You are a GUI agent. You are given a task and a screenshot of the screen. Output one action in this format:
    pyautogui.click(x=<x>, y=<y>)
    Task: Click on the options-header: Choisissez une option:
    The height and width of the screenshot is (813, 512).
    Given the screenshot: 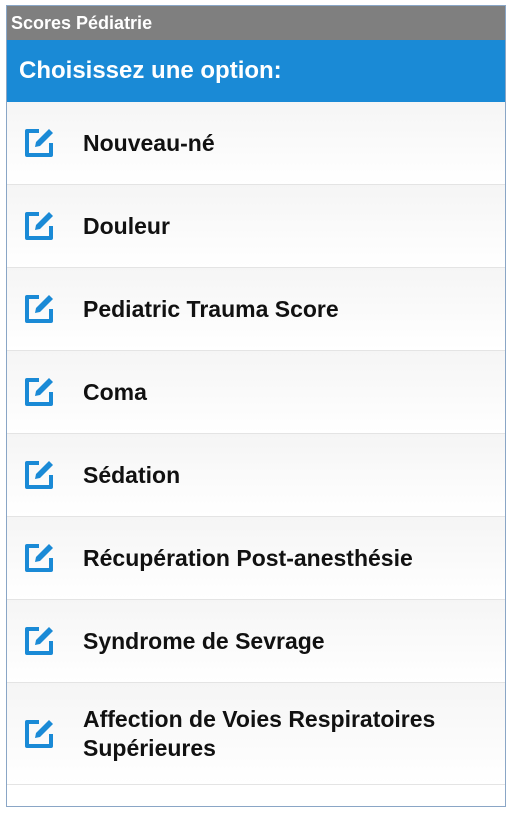 What is the action you would take?
    pyautogui.click(x=256, y=71)
    